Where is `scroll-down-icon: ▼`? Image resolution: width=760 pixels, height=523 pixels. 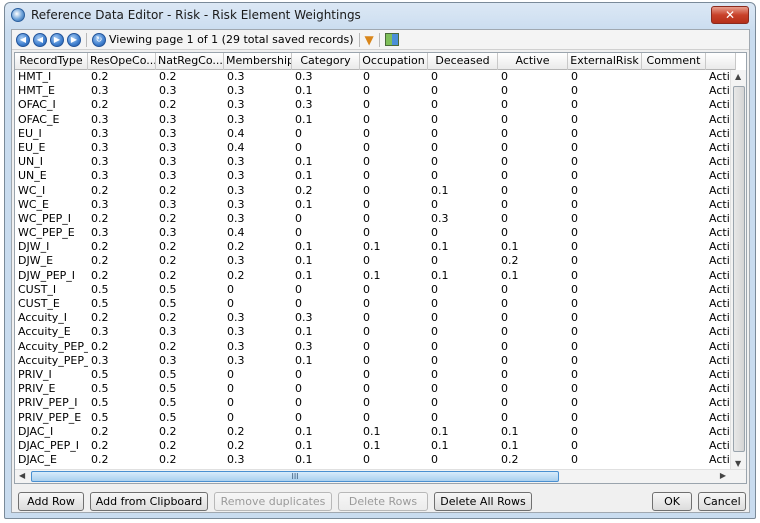 scroll-down-icon: ▼ is located at coordinates (738, 463).